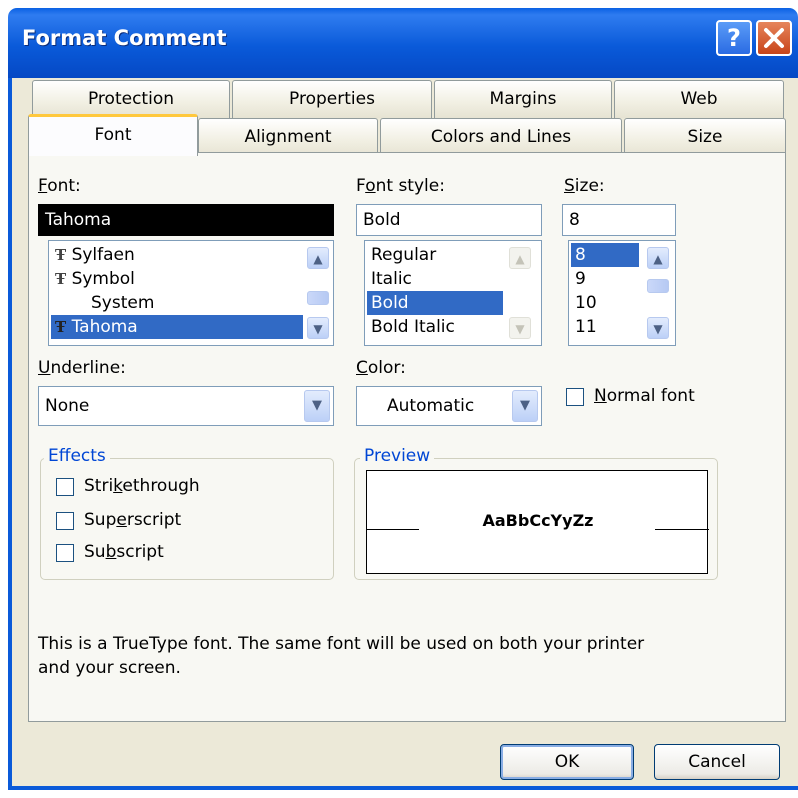 The height and width of the screenshot is (798, 798). What do you see at coordinates (186, 220) in the screenshot?
I see `font-input: Tahoma` at bounding box center [186, 220].